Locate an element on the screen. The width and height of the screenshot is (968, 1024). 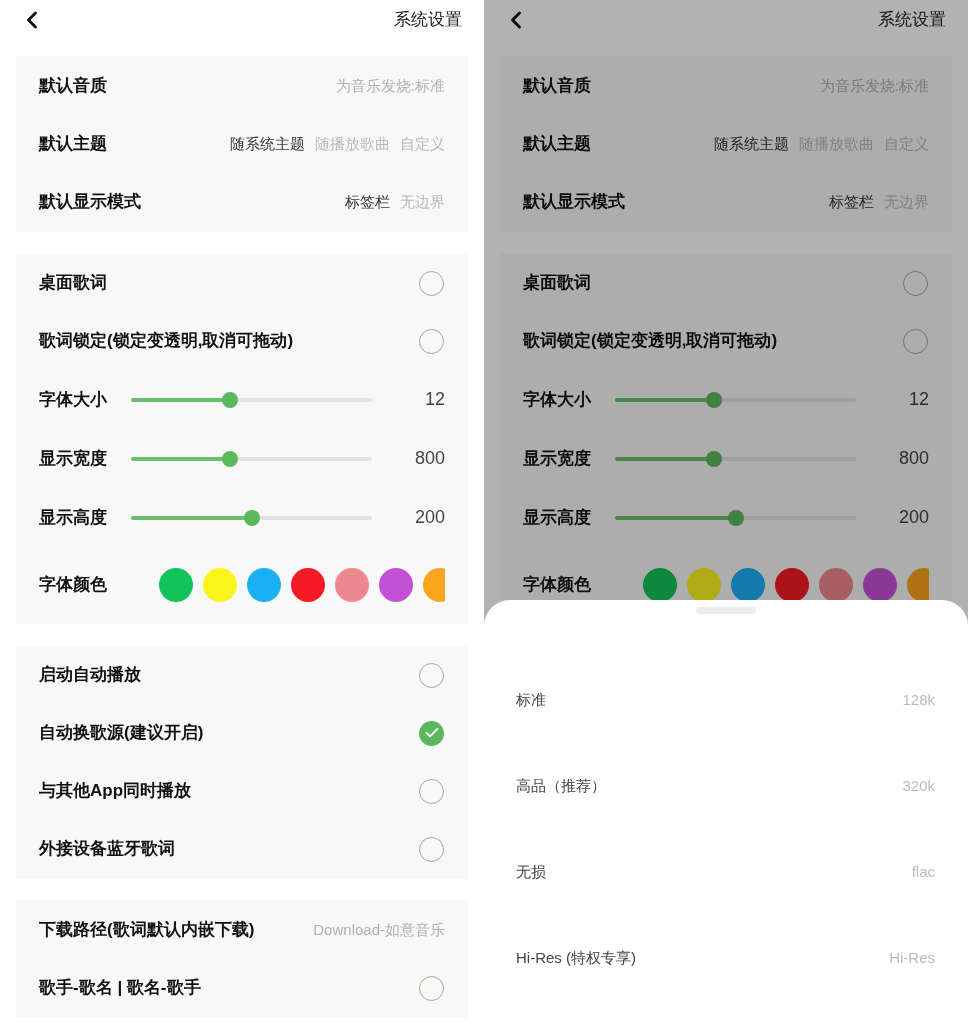
quality-option: 无损 flac is located at coordinates (726, 872).